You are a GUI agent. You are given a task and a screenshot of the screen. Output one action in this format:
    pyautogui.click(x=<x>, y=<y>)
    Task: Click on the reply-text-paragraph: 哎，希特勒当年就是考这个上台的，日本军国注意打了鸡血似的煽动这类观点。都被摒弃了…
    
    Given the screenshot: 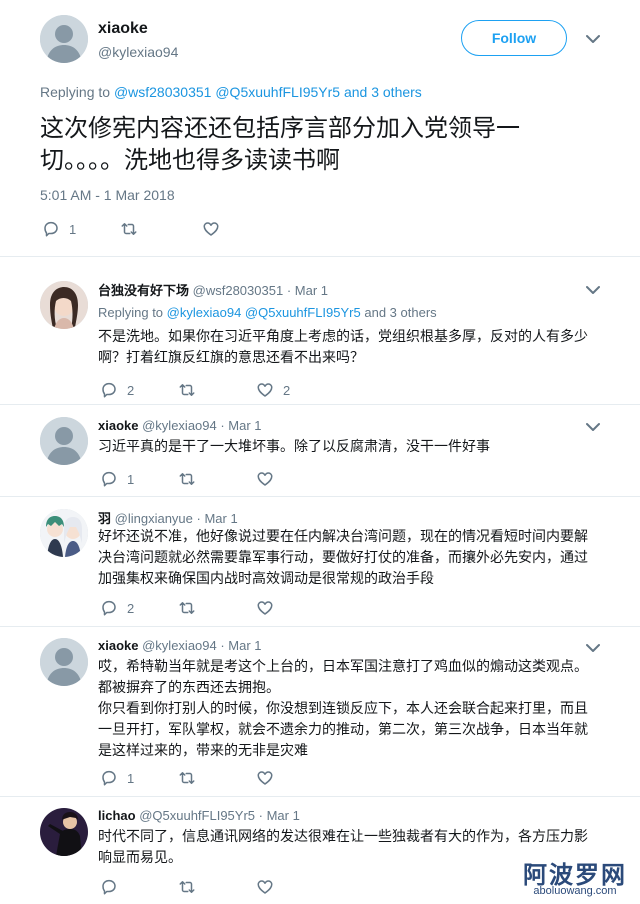 What is the action you would take?
    pyautogui.click(x=343, y=676)
    